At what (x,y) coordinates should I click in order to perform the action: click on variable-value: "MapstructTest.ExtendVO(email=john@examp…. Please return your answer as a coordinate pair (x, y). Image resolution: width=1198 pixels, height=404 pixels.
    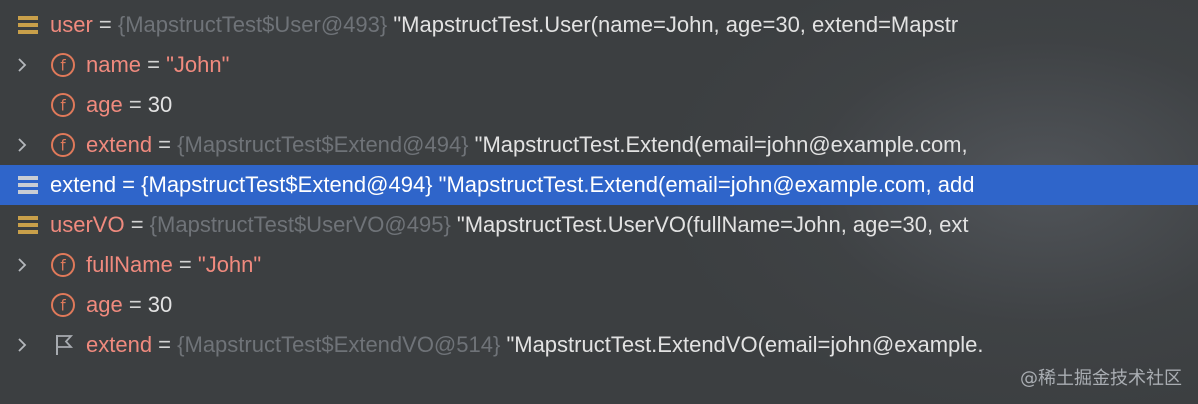
    Looking at the image, I should click on (742, 344).